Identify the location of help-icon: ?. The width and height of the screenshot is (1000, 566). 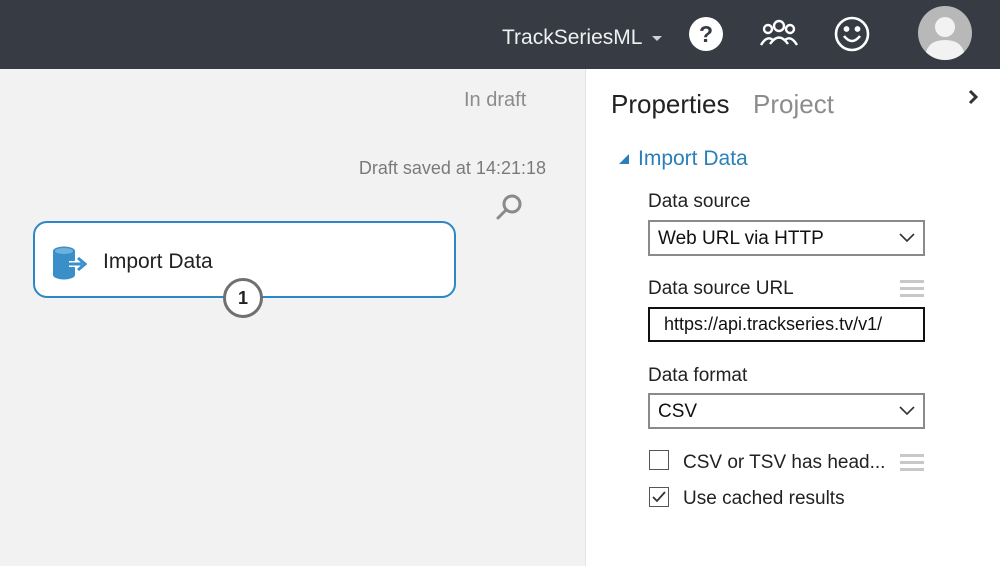
(706, 34).